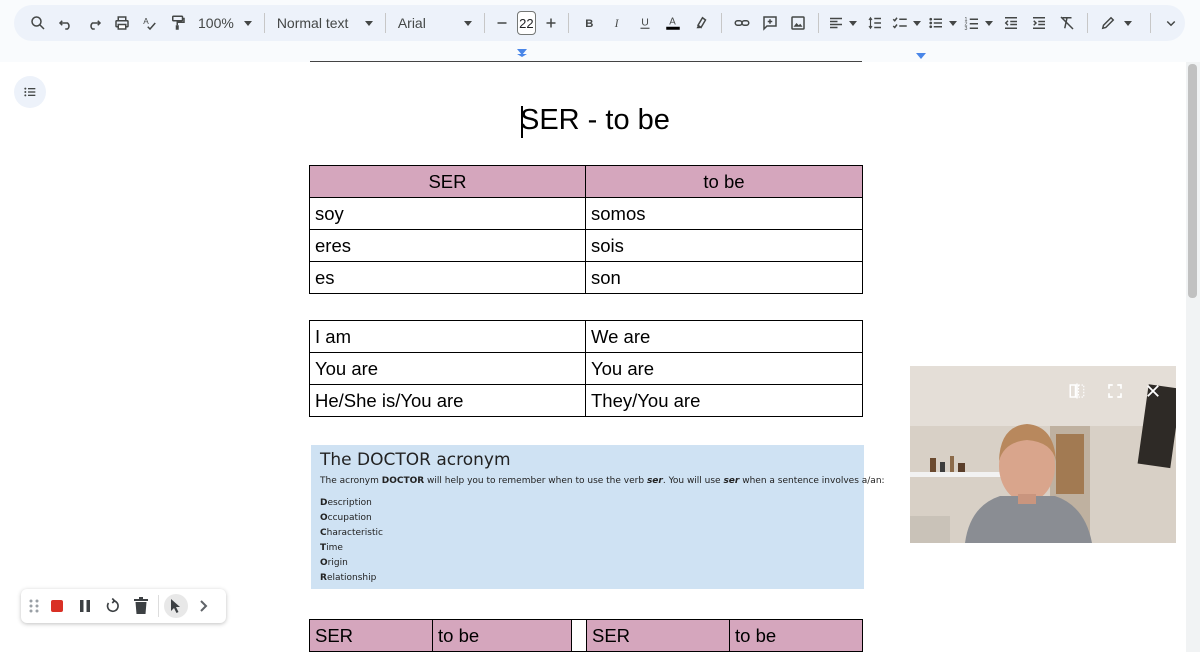  Describe the element at coordinates (337, 563) in the screenshot. I see `list-rest: rigin` at that location.